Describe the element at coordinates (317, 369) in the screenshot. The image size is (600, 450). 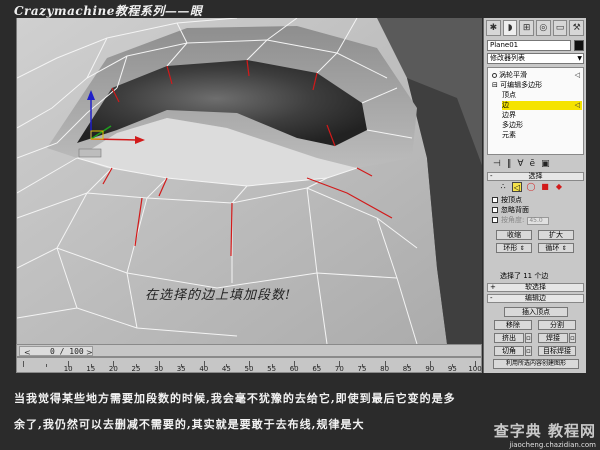
I see `ruler-label: 65` at that location.